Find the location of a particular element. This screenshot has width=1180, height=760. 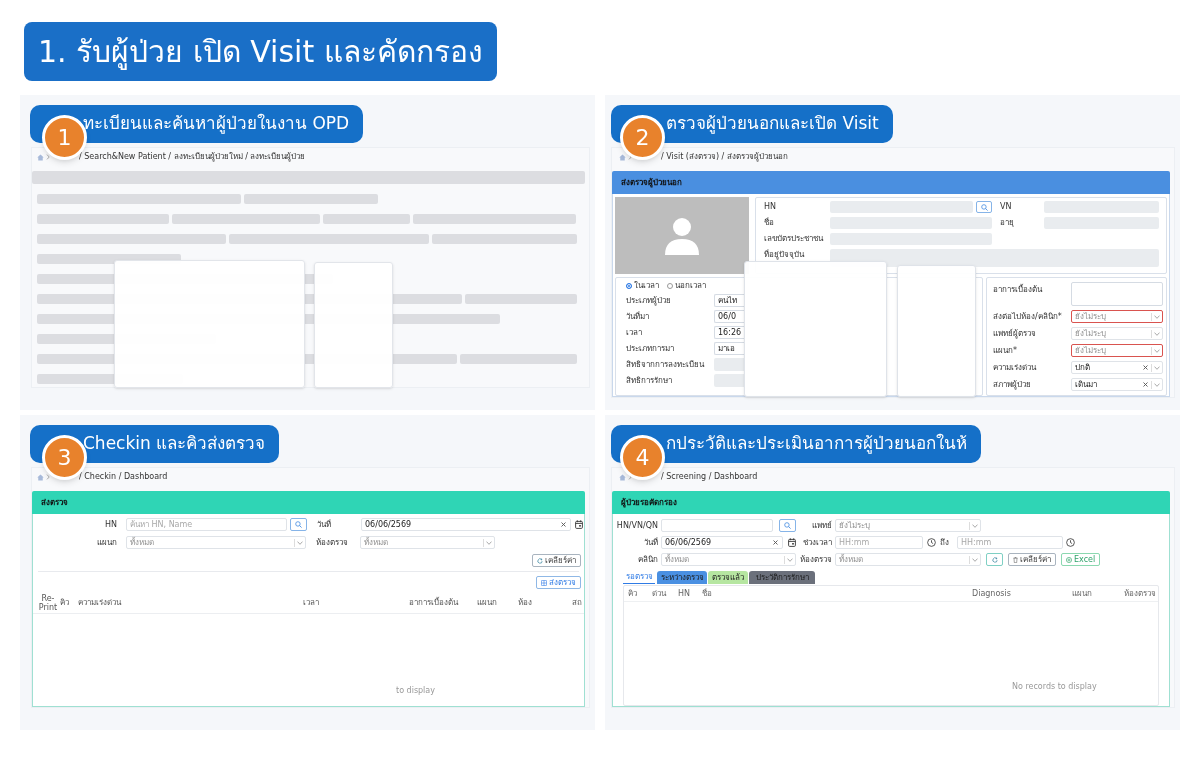

refresh-button is located at coordinates (994, 559).